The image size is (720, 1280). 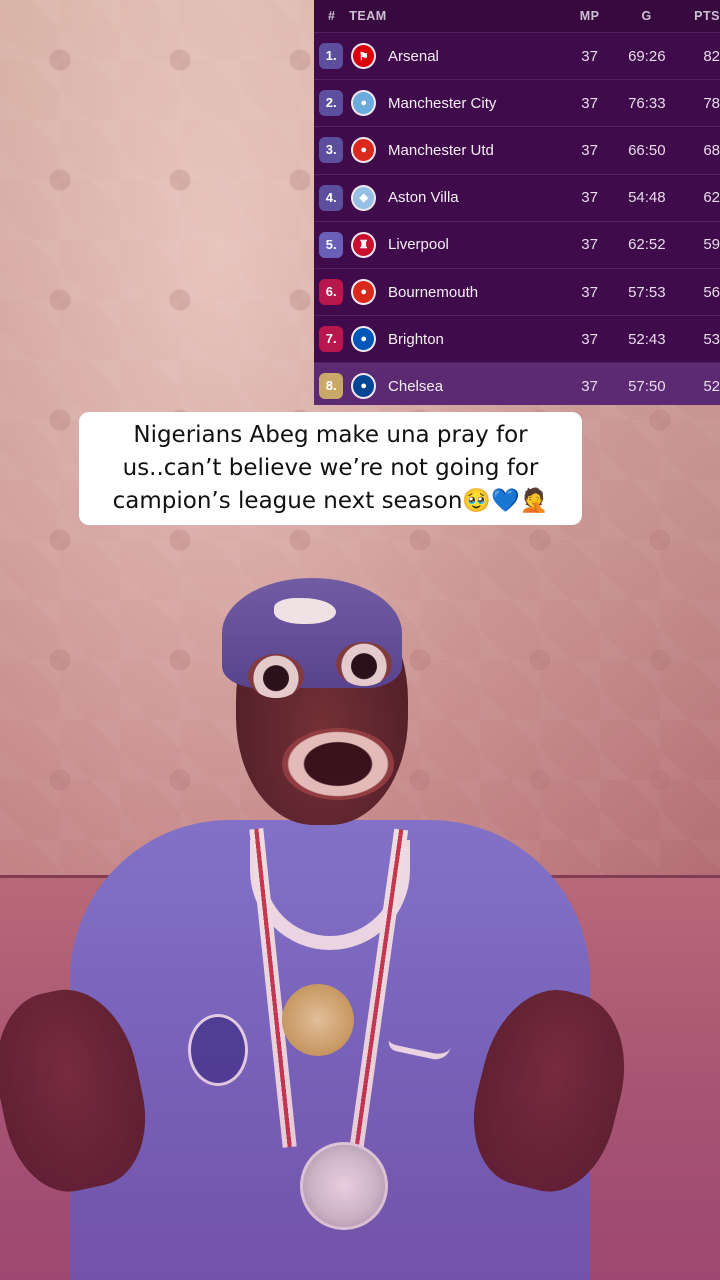 I want to click on header-points: PTS, so click(x=707, y=16).